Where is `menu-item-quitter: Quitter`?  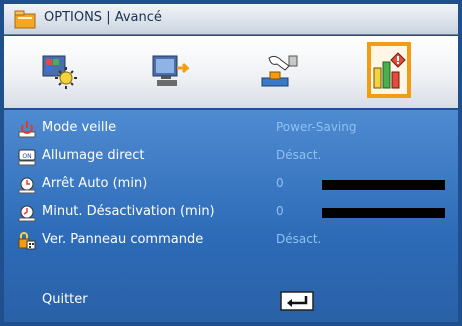 menu-item-quitter: Quitter is located at coordinates (231, 301).